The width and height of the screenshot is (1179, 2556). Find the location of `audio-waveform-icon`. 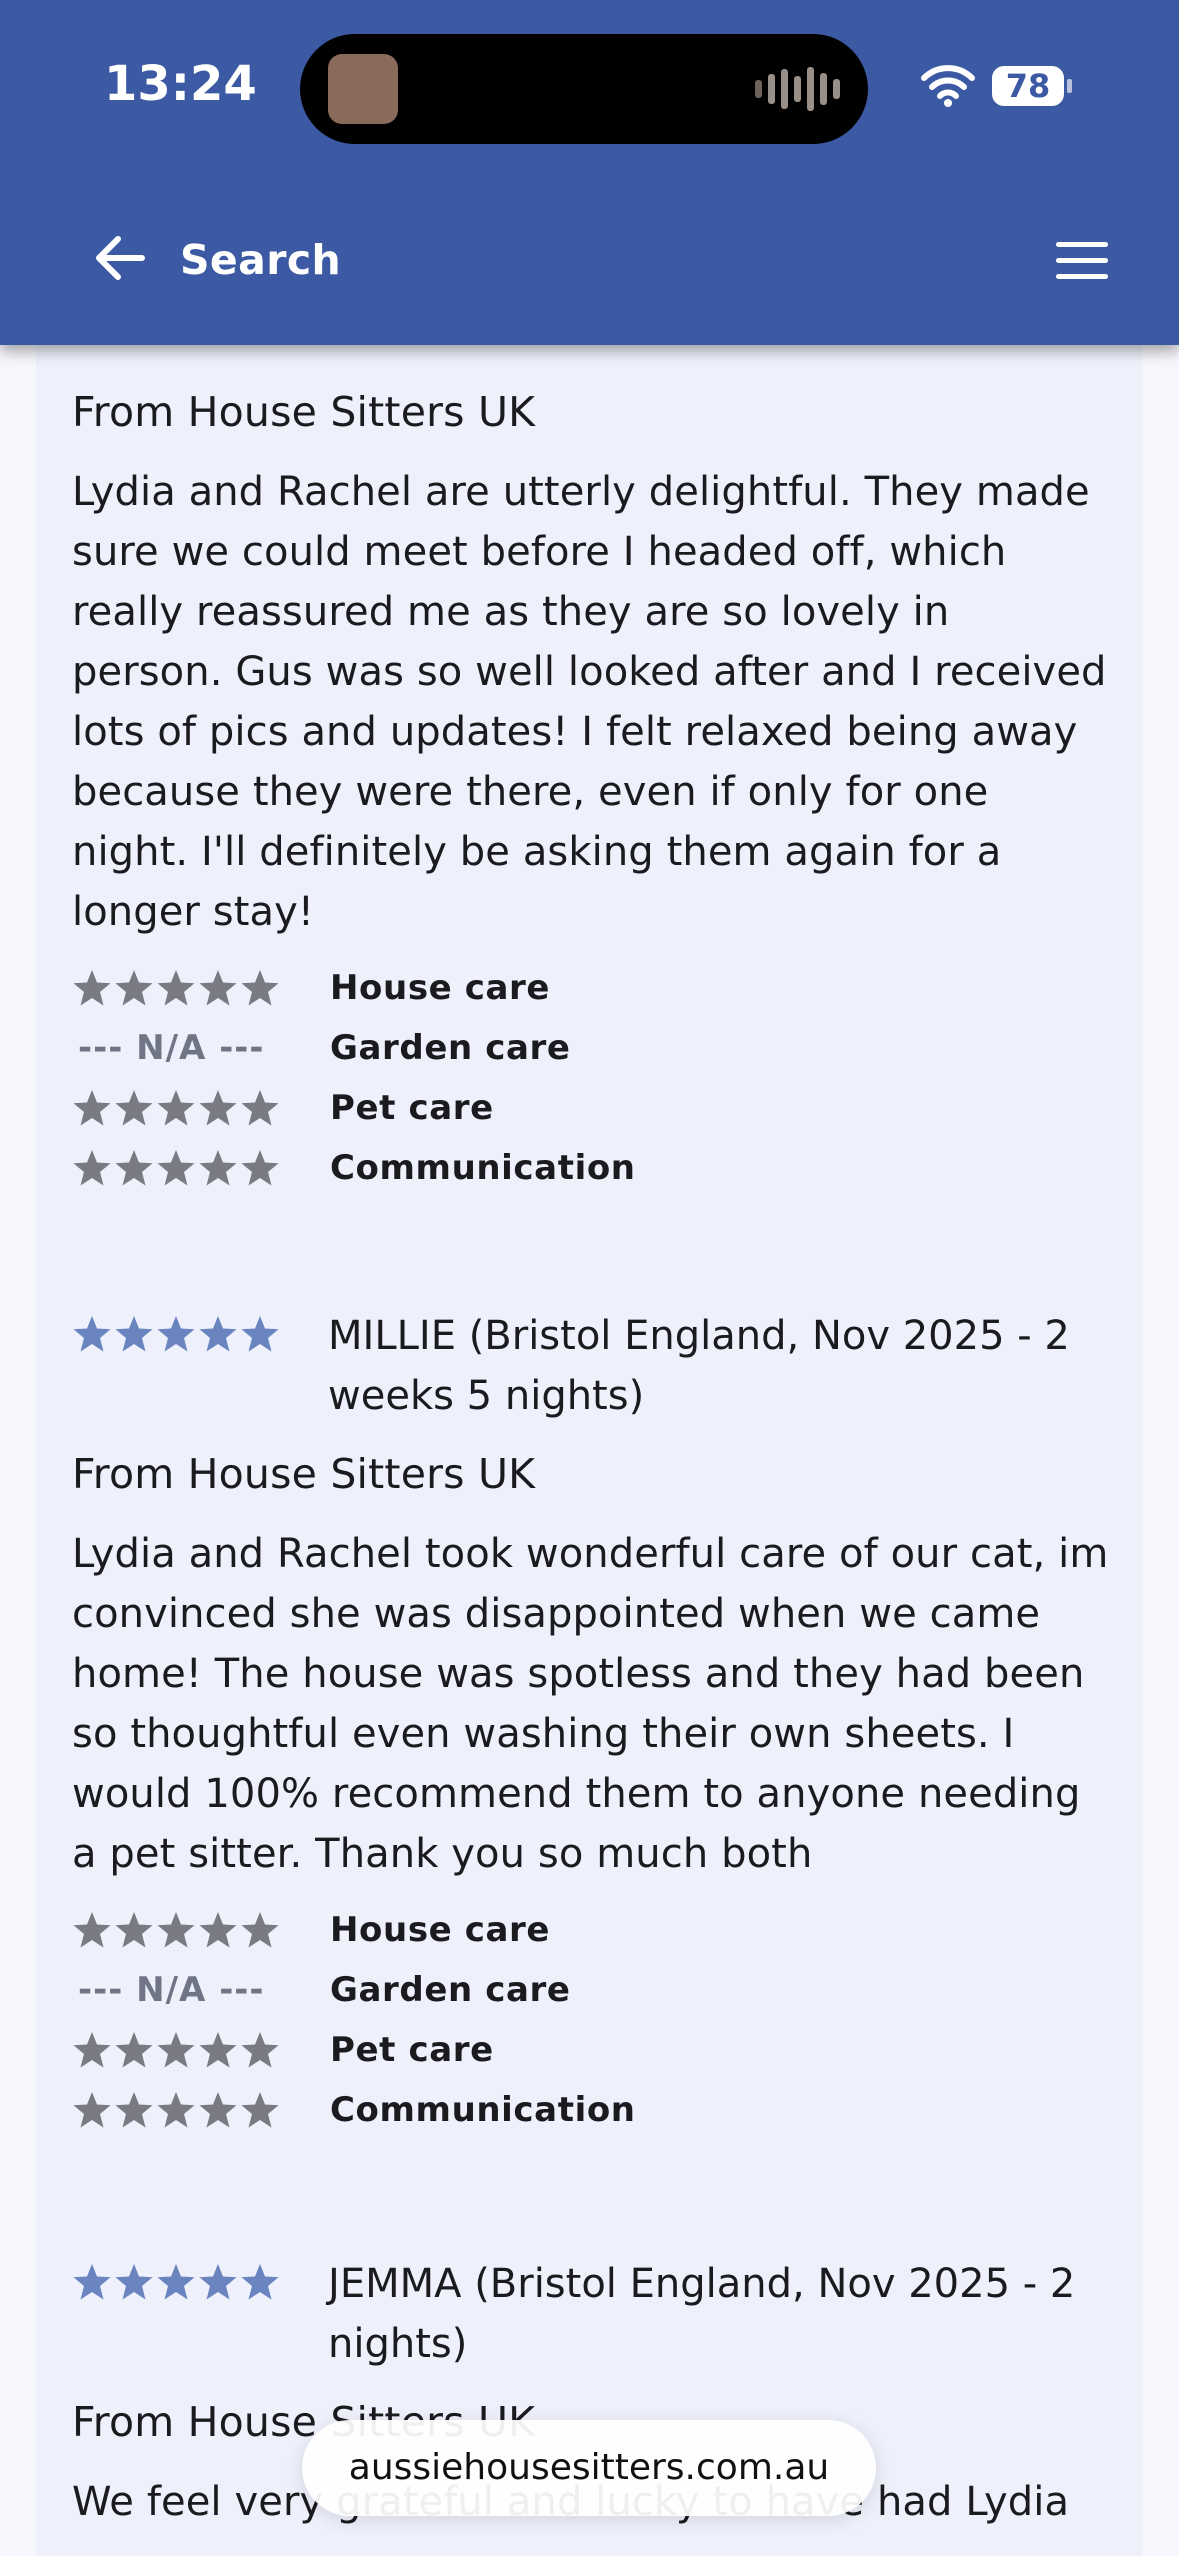

audio-waveform-icon is located at coordinates (797, 89).